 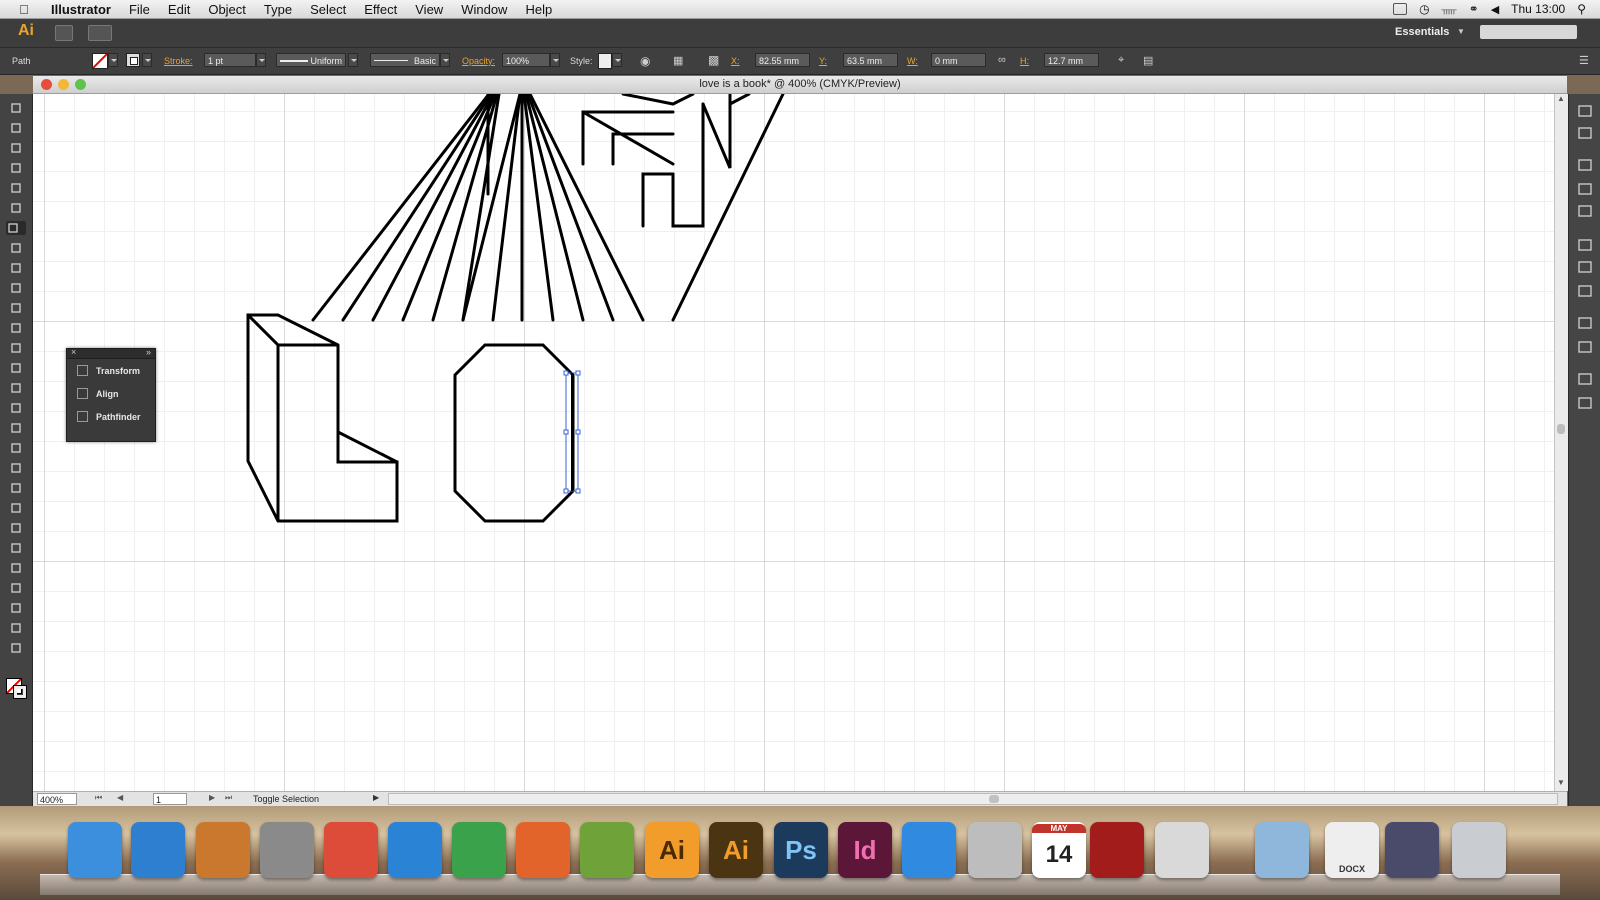 What do you see at coordinates (994, 799) in the screenshot?
I see `horizontal-scroll-thumb` at bounding box center [994, 799].